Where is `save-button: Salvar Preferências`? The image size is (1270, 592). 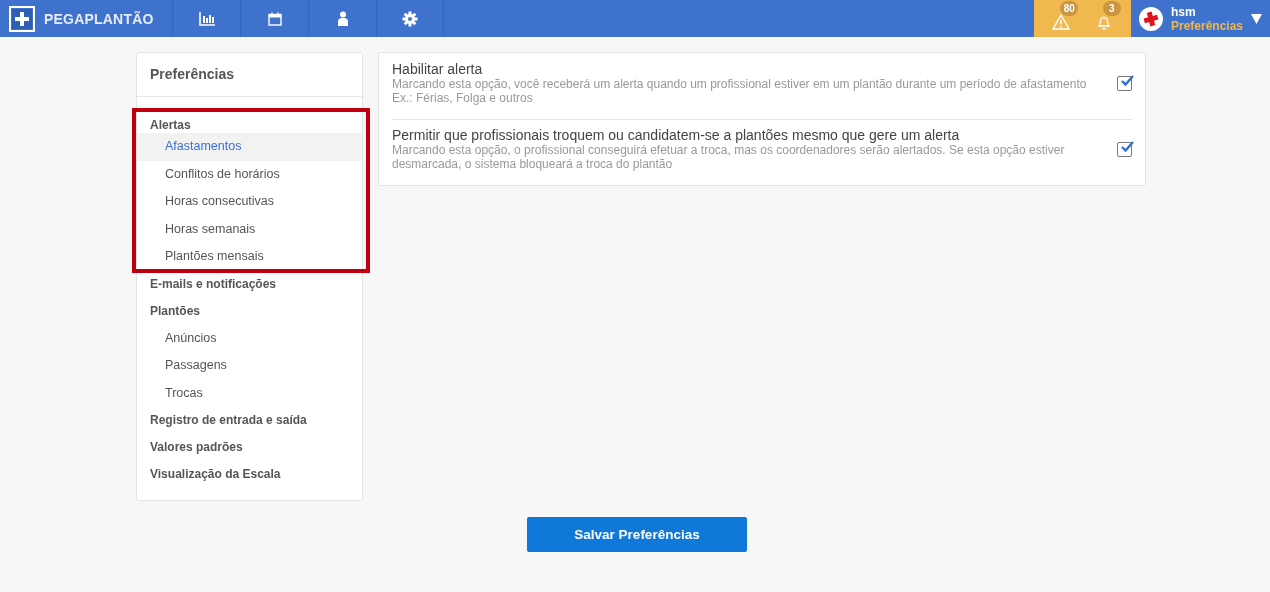
save-button: Salvar Preferências is located at coordinates (637, 534).